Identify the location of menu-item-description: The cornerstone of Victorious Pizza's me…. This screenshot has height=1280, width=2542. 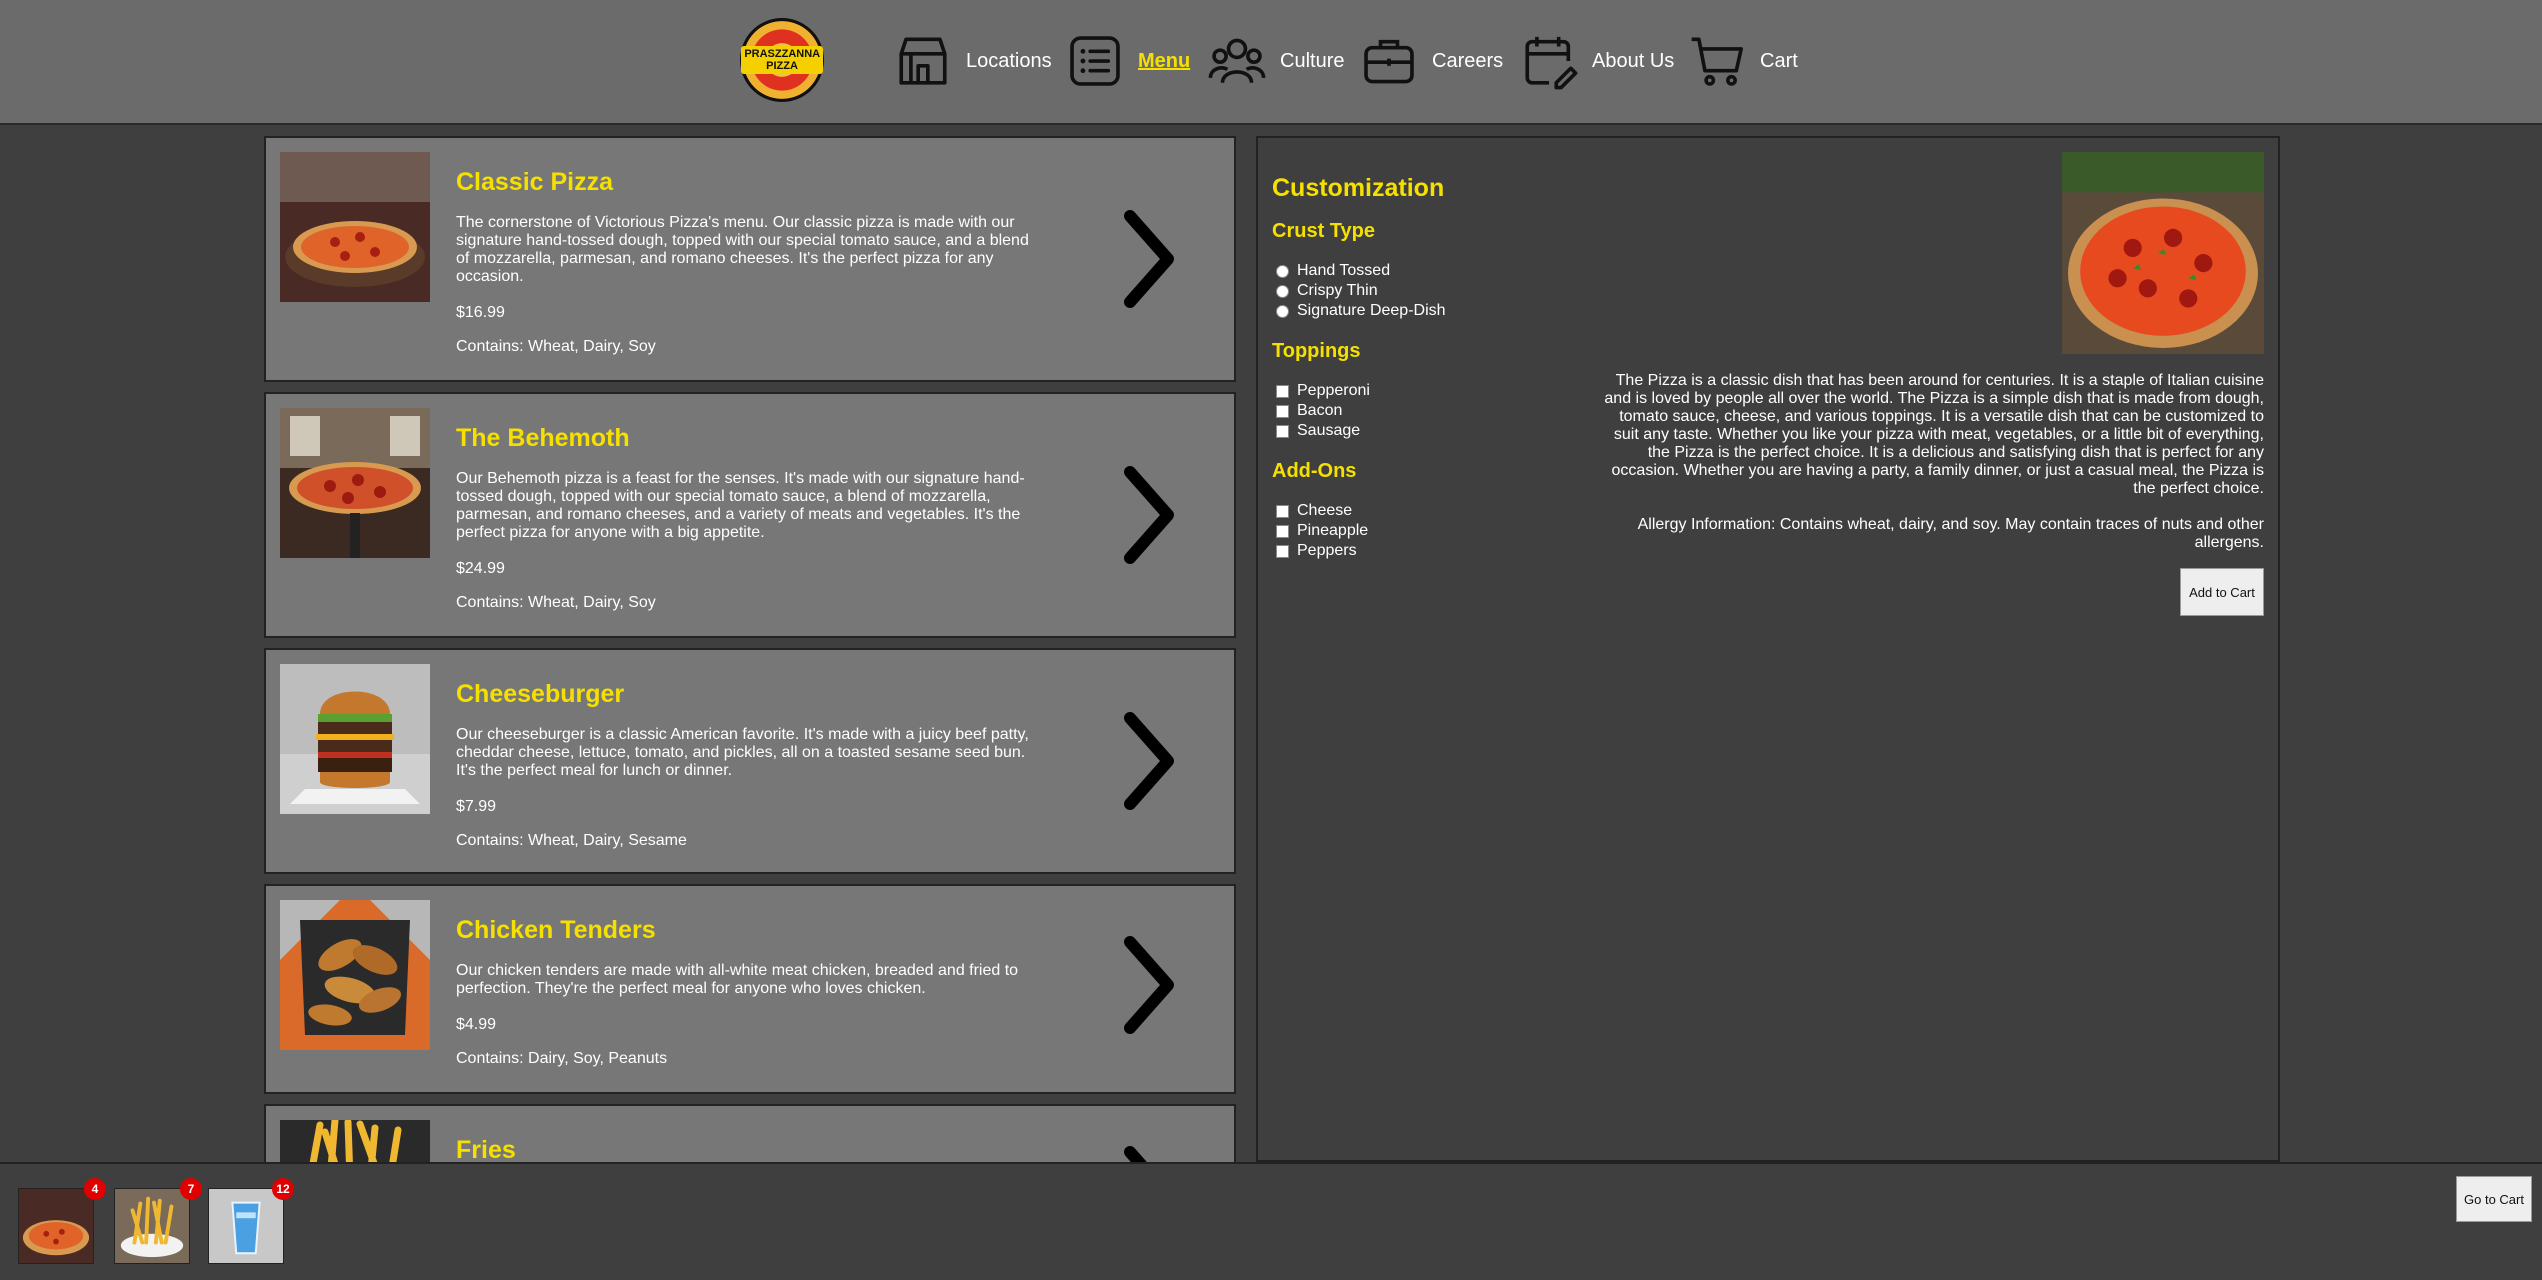
(742, 249).